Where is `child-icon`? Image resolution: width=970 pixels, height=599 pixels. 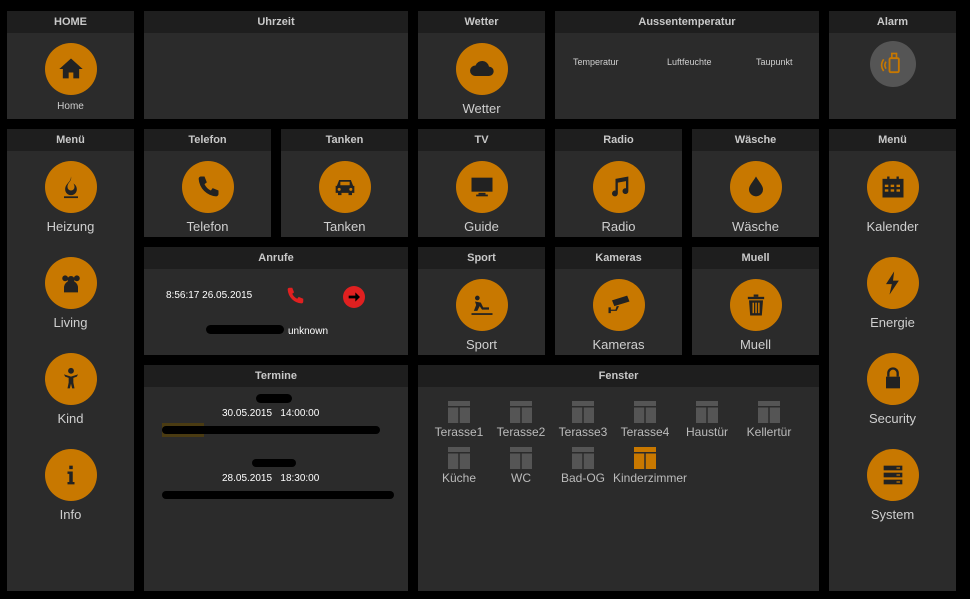 child-icon is located at coordinates (70, 379).